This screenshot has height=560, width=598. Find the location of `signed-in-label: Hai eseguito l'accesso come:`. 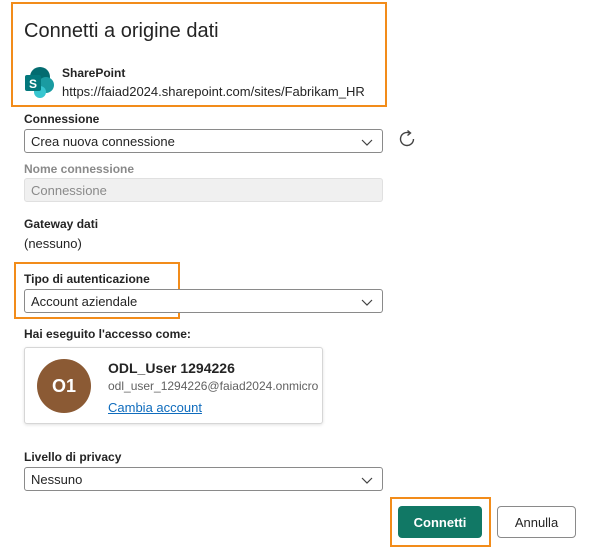

signed-in-label: Hai eseguito l'accesso come: is located at coordinates (107, 334).